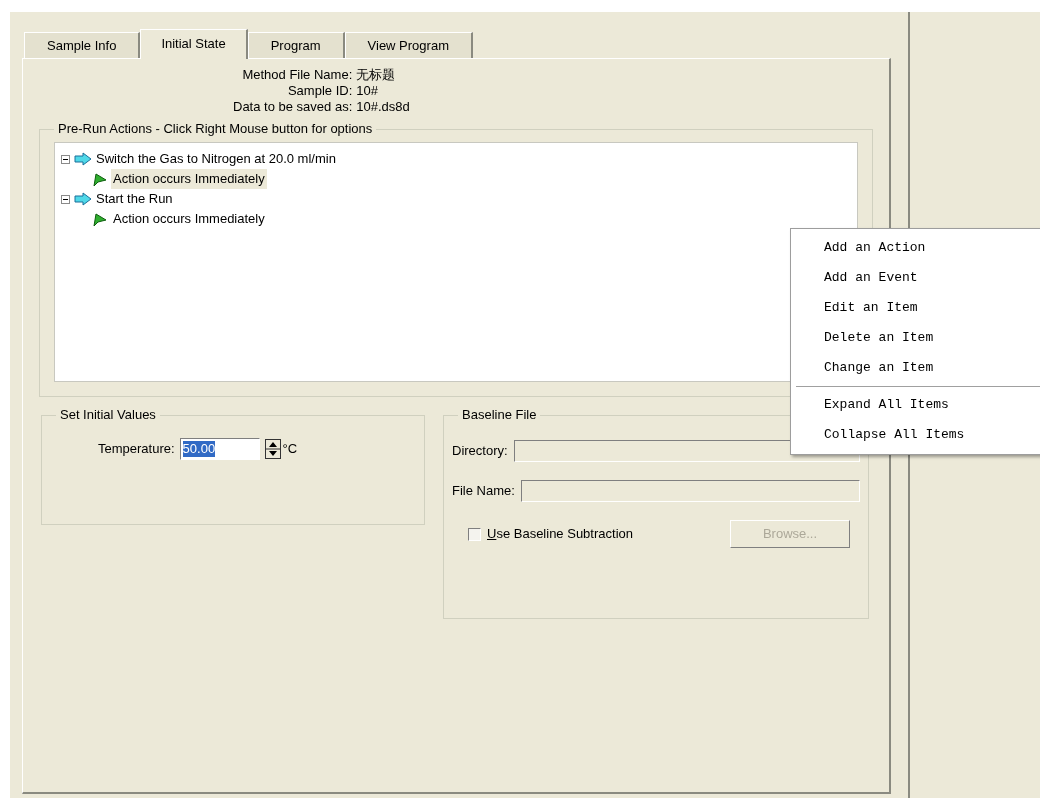 Image resolution: width=1040 pixels, height=798 pixels. What do you see at coordinates (376, 75) in the screenshot?
I see `info-value: 无标题` at bounding box center [376, 75].